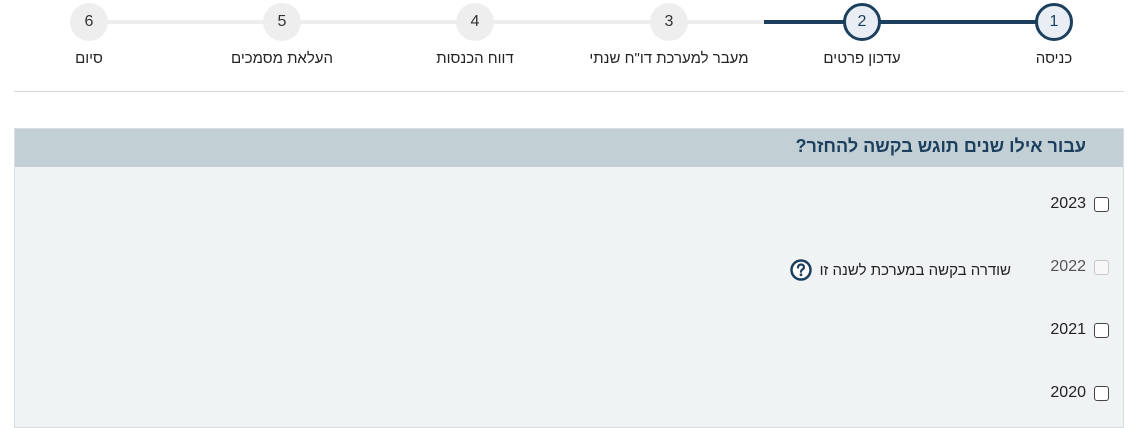 This screenshot has height=428, width=1145. What do you see at coordinates (1068, 203) in the screenshot?
I see `year-label: 2023` at bounding box center [1068, 203].